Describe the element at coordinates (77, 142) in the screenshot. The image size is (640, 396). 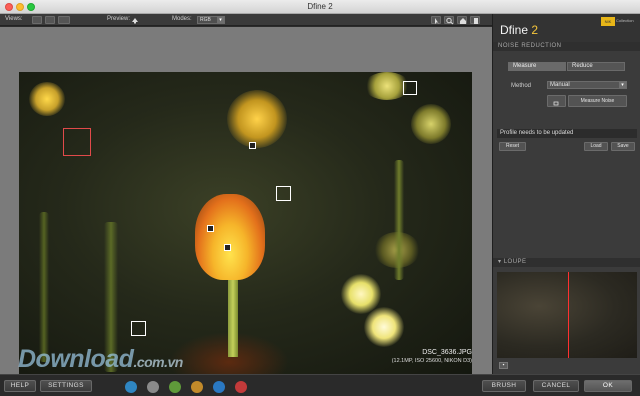
I see `measure-region-selected` at that location.